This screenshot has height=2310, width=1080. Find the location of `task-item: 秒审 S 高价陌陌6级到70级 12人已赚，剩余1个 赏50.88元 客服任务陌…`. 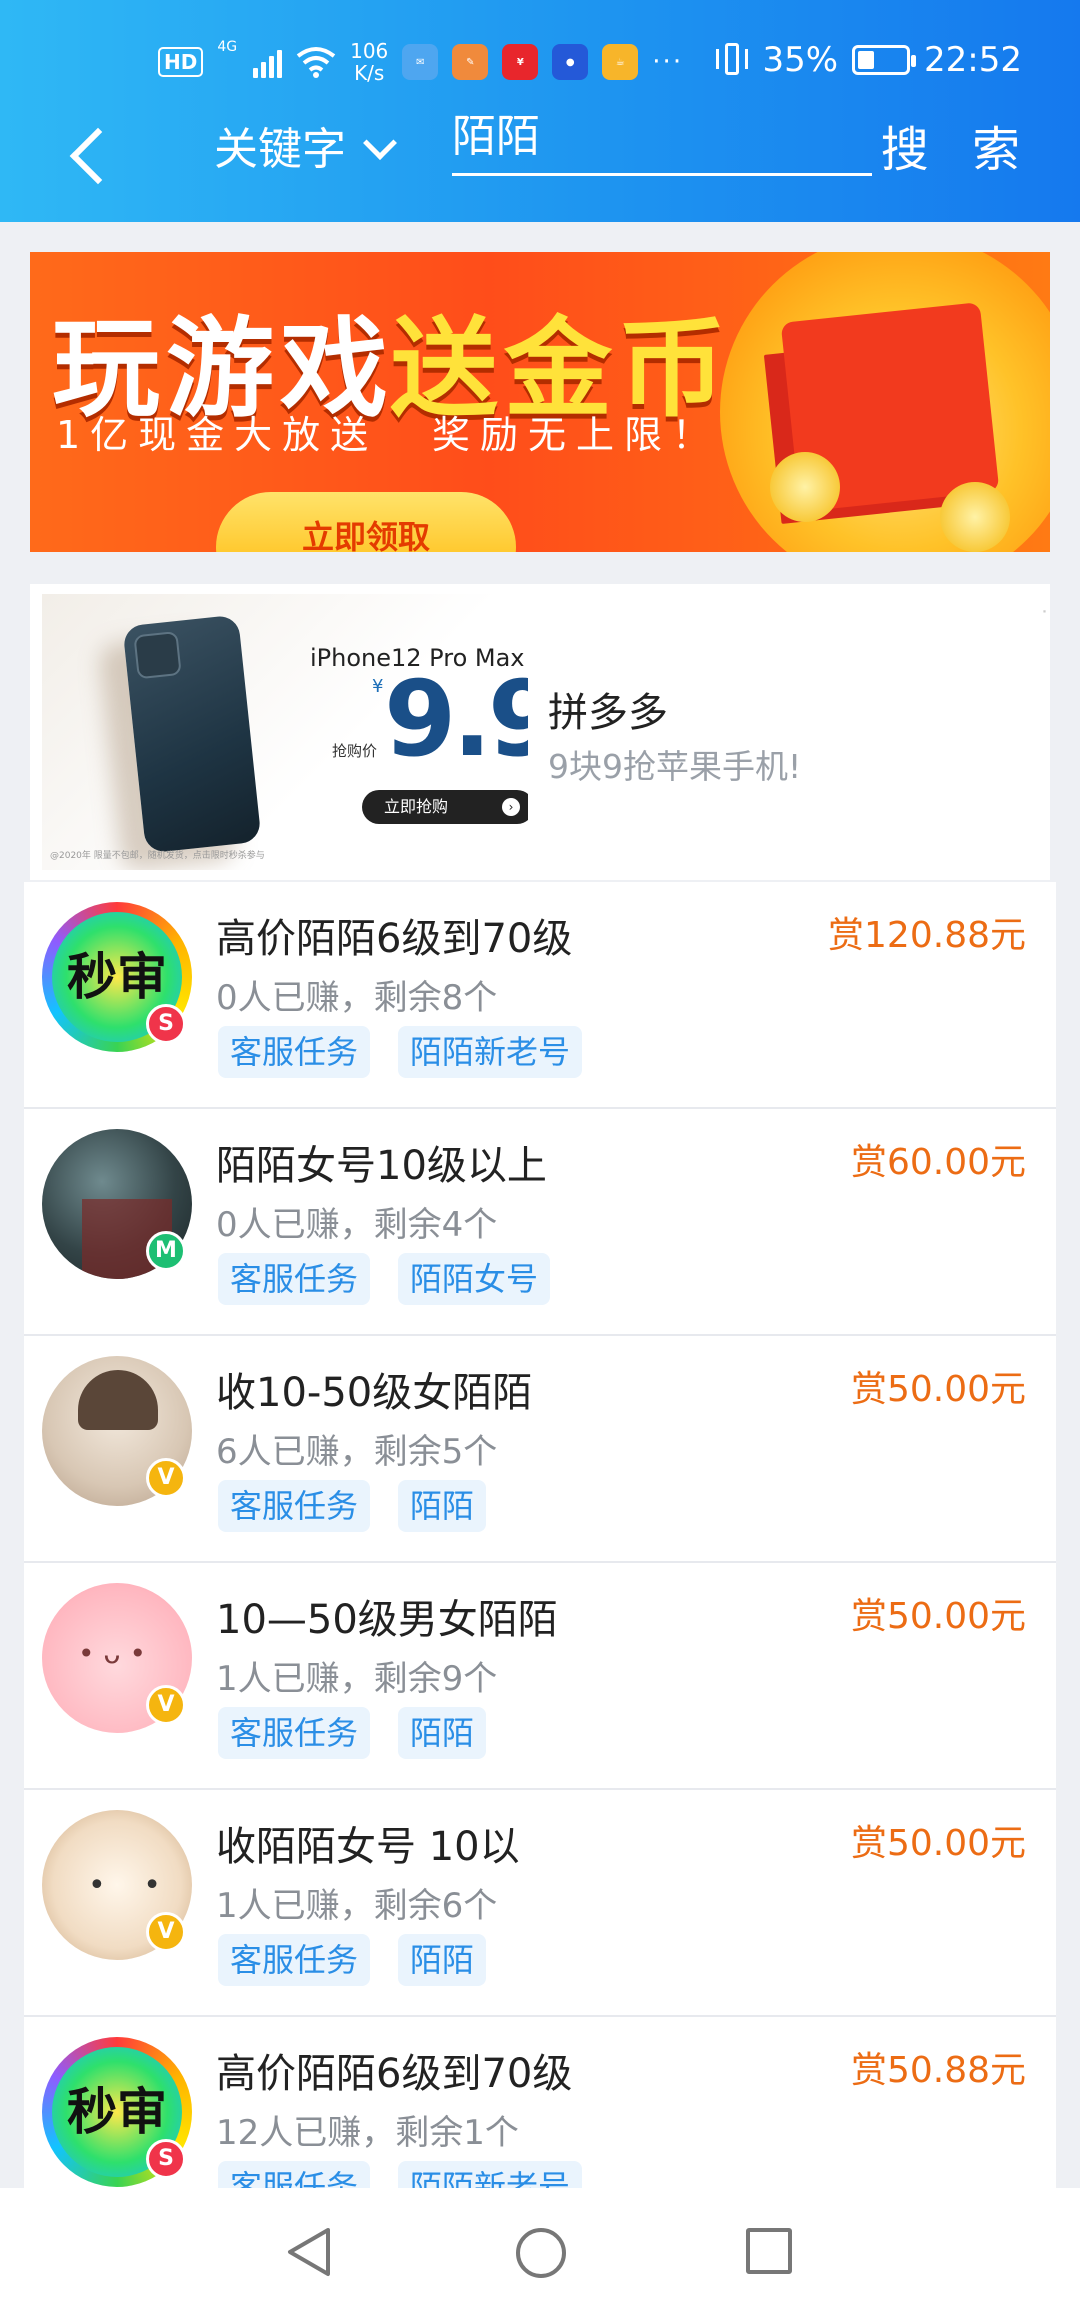

task-item: 秒审 S 高价陌陌6级到70级 12人已赚，剩余1个 赏50.88元 客服任务陌… is located at coordinates (540, 2102).